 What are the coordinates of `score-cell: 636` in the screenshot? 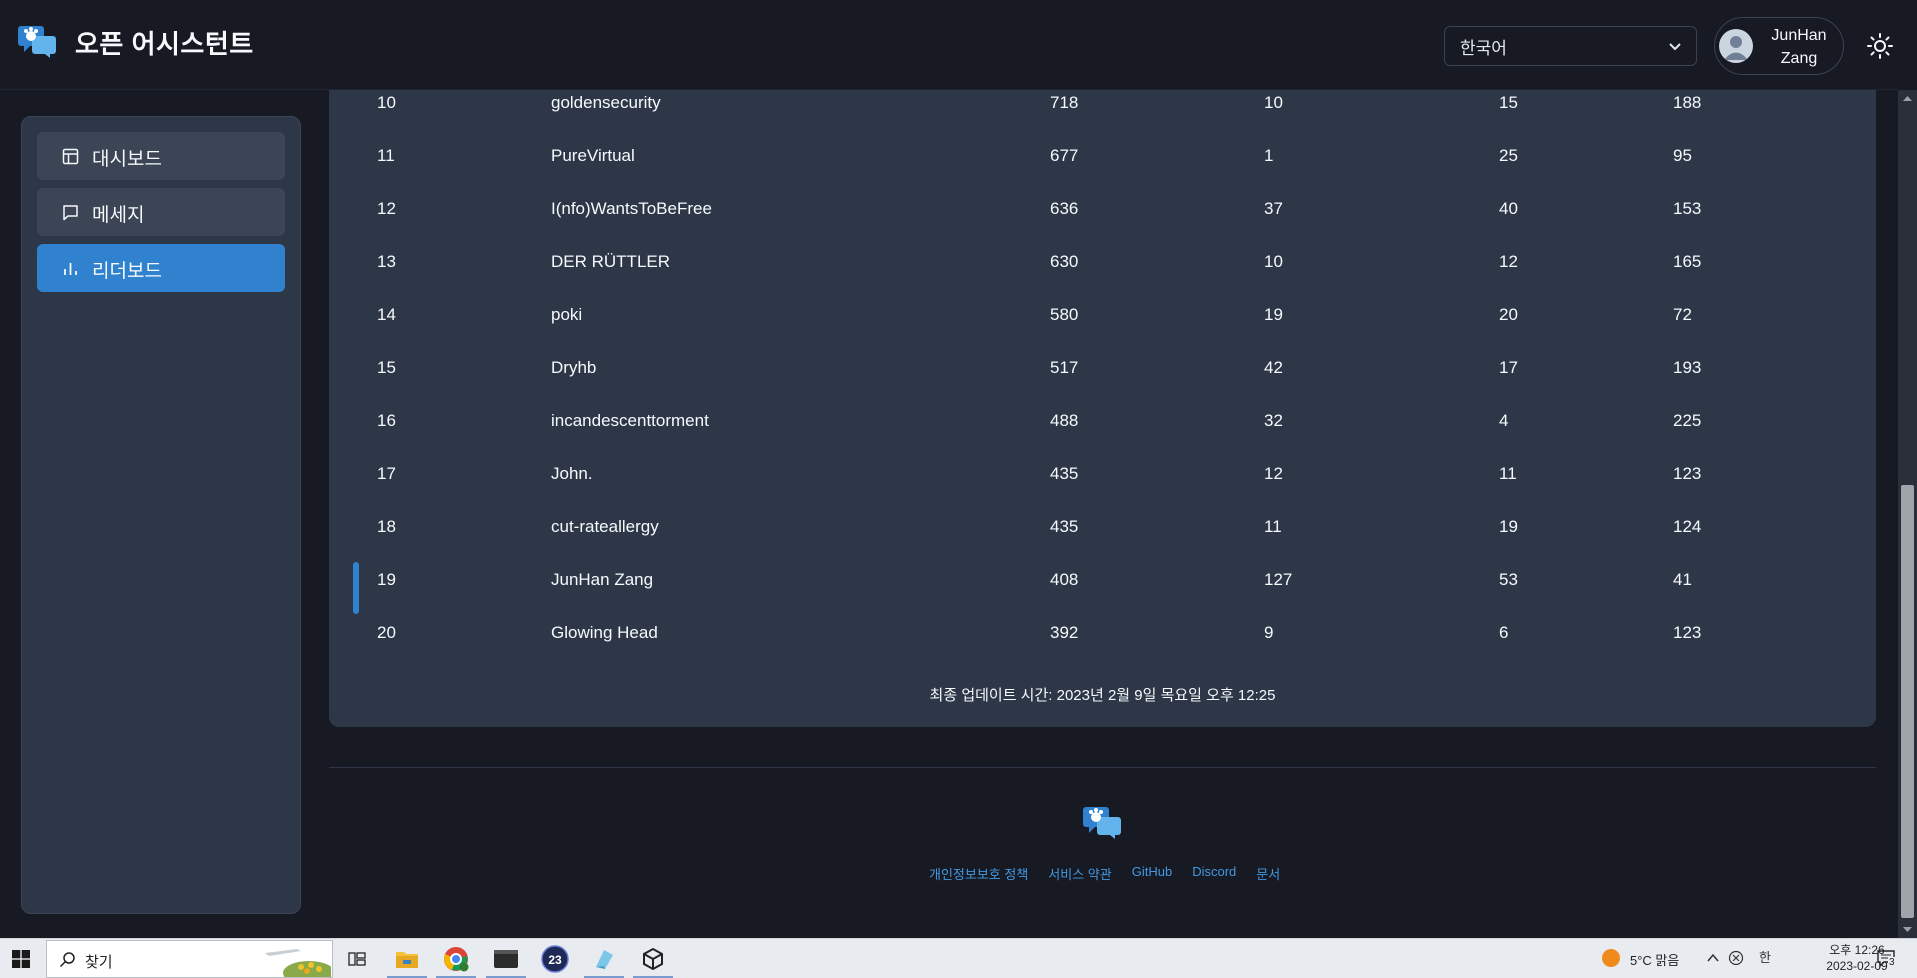 It's located at (1064, 208).